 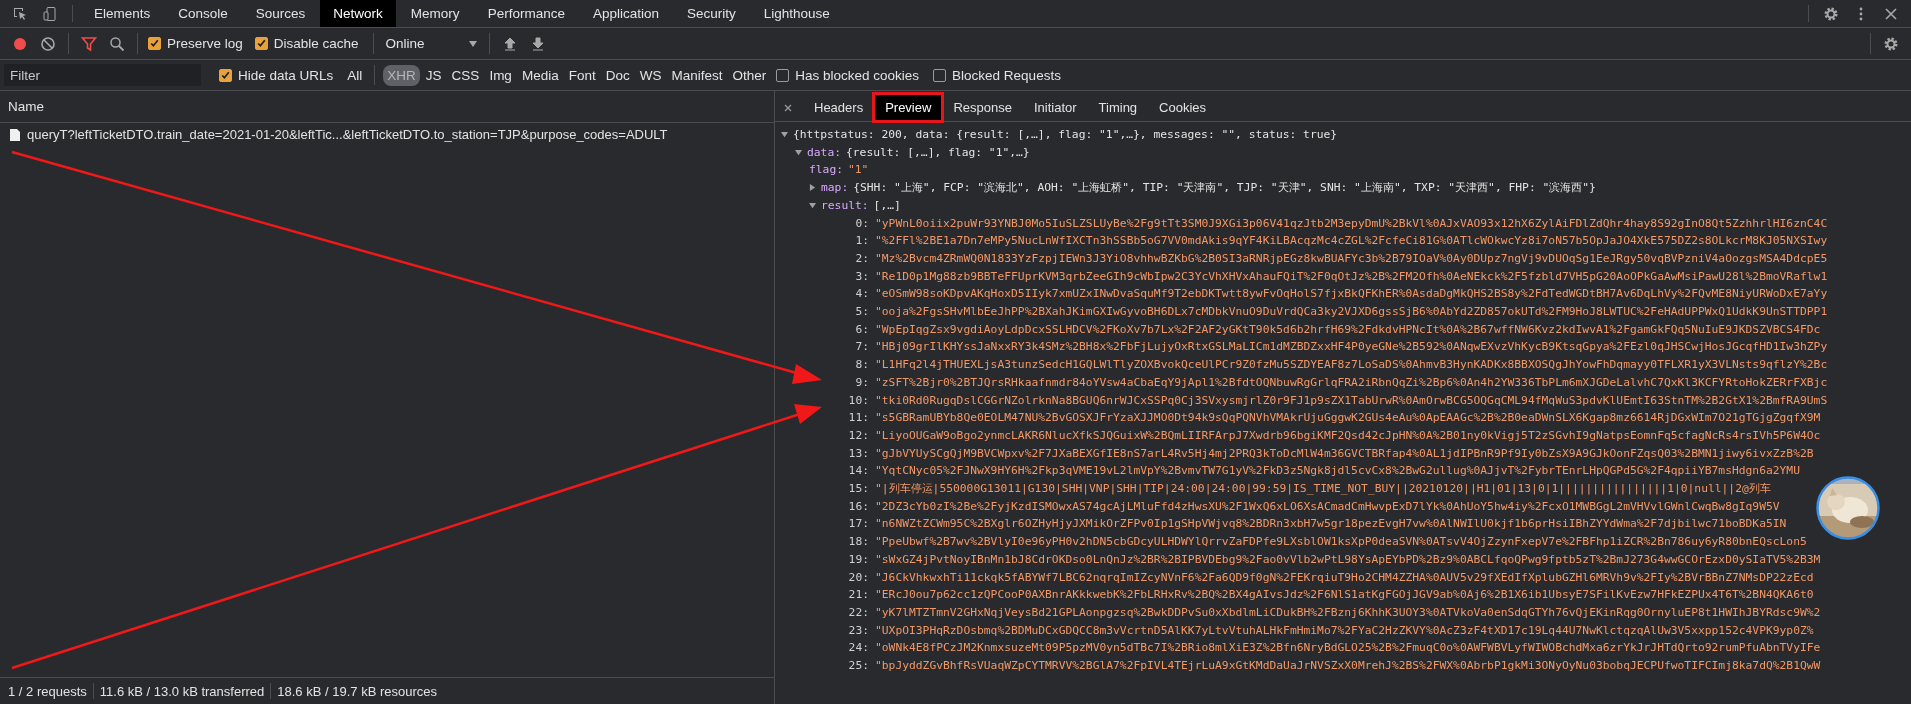 What do you see at coordinates (102, 75) in the screenshot?
I see `filter-field: Filter` at bounding box center [102, 75].